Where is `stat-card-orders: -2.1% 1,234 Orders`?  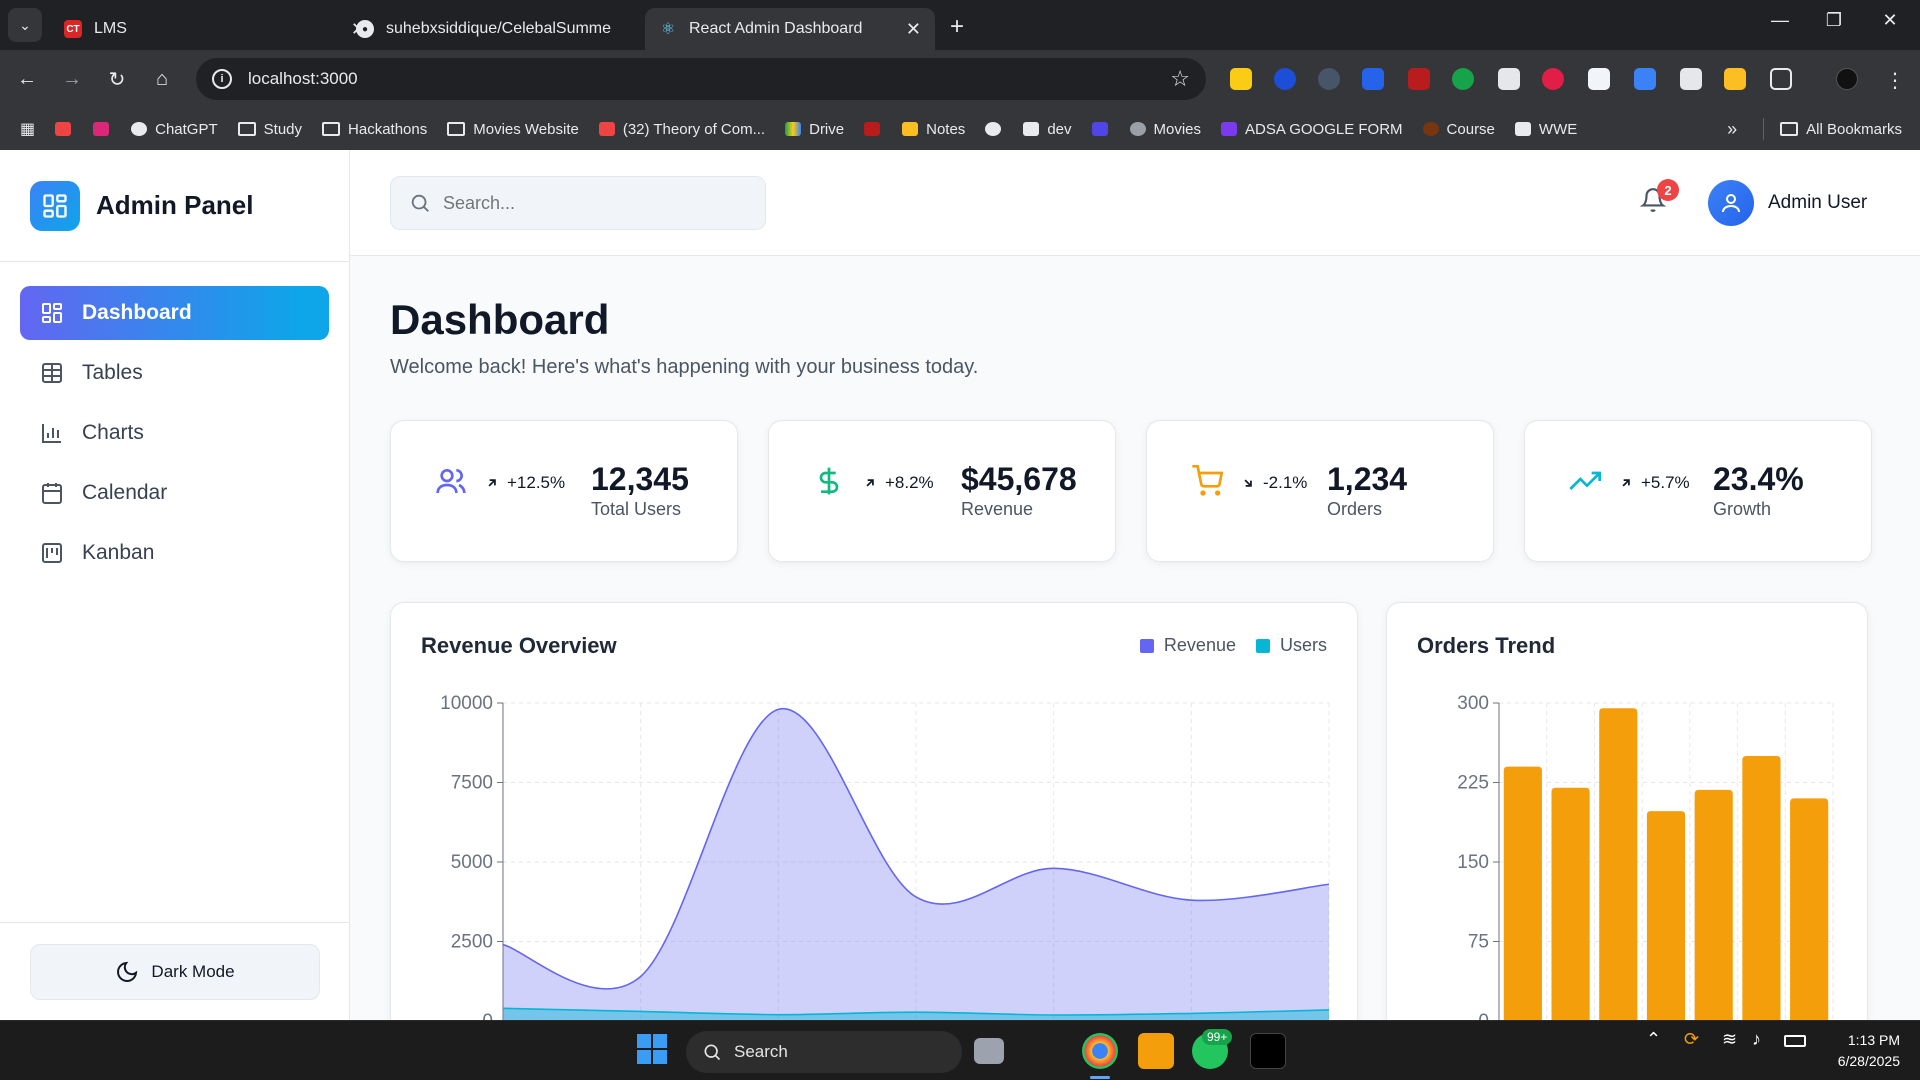
stat-card-orders: -2.1% 1,234 Orders is located at coordinates (1320, 491).